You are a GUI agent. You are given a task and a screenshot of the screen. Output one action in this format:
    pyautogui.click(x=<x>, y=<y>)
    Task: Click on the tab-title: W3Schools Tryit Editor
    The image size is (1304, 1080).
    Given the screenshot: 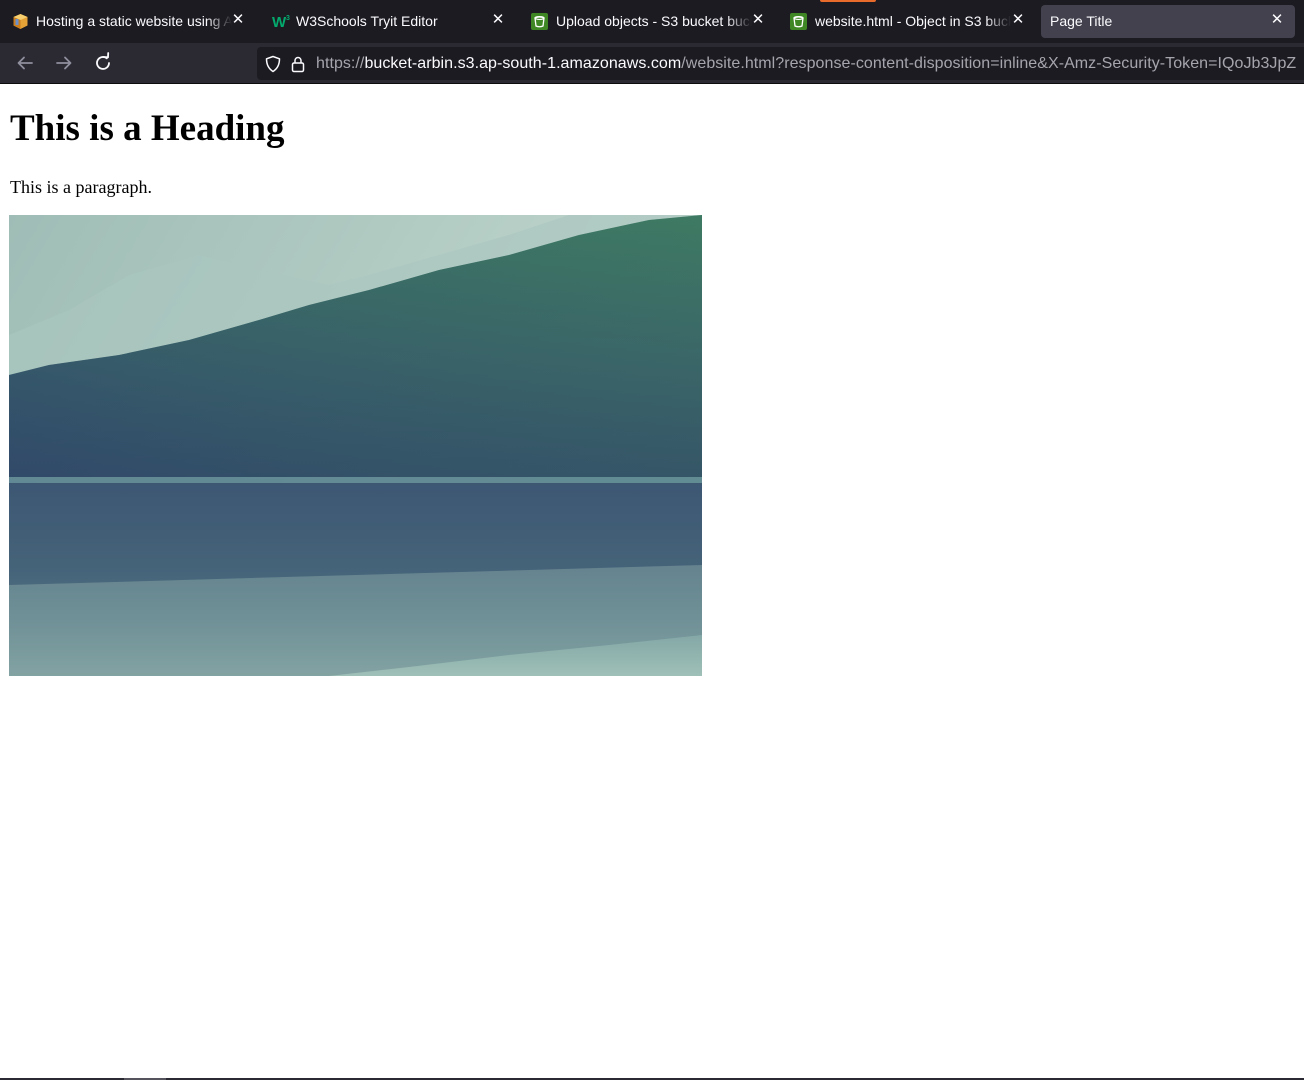 What is the action you would take?
    pyautogui.click(x=367, y=21)
    